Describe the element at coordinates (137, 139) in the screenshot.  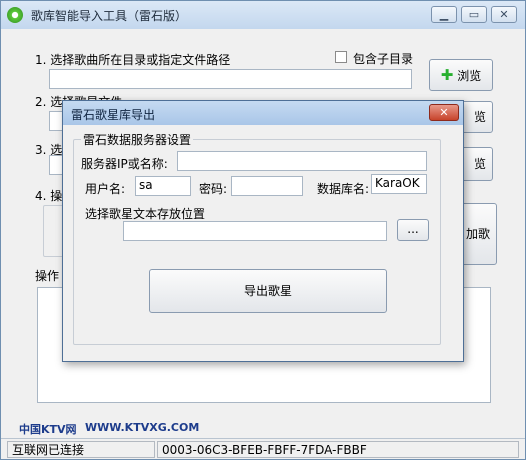
I see `server-settings-label: 雷石数据服务器设置` at that location.